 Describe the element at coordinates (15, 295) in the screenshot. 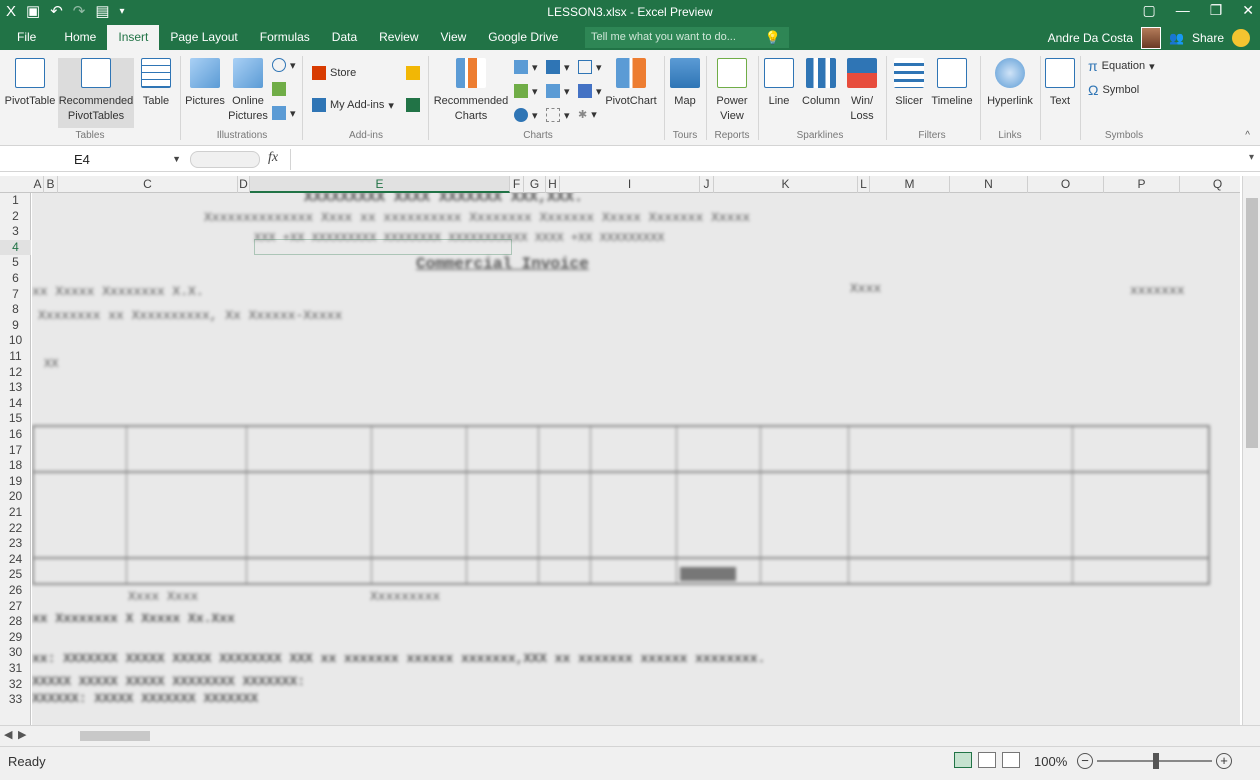

I see `row-header-7: 7` at that location.